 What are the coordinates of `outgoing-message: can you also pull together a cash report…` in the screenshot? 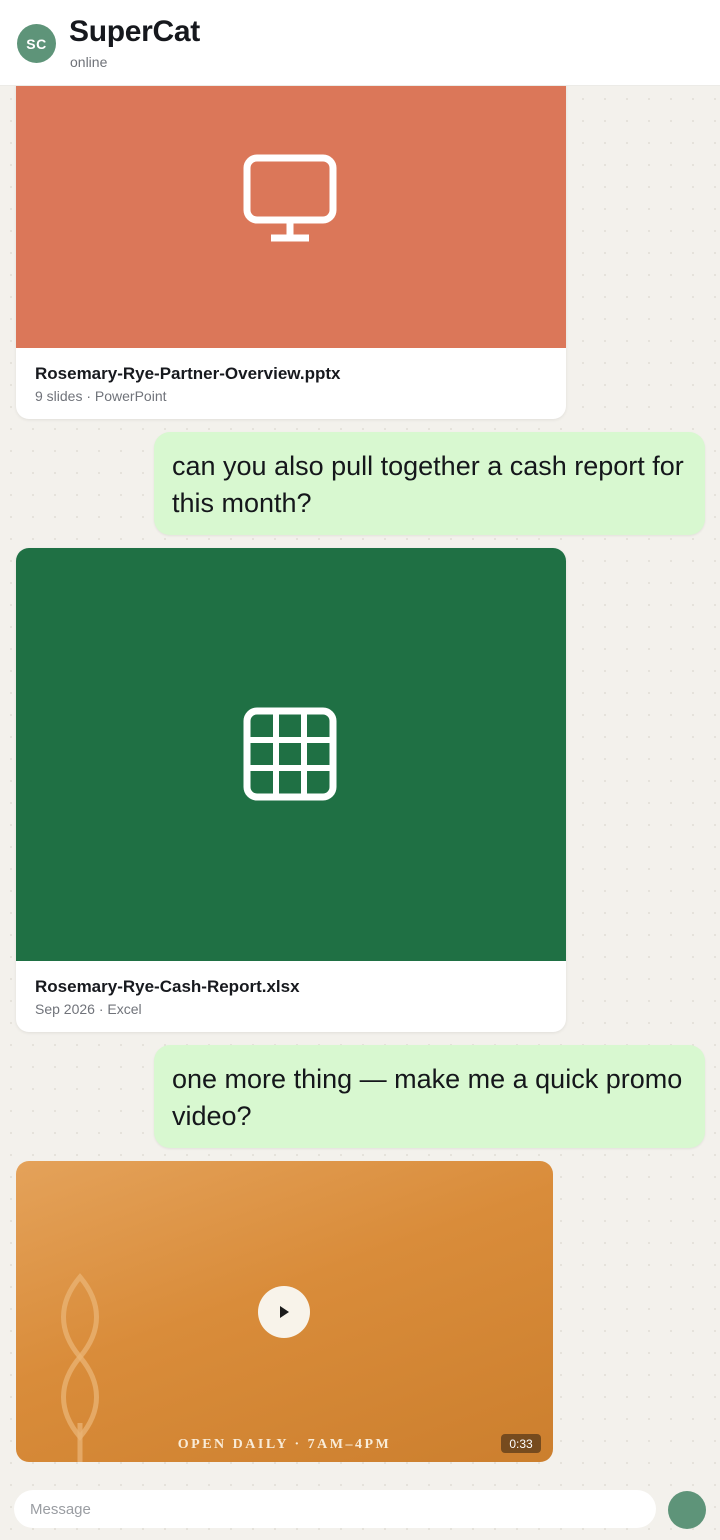 It's located at (429, 483).